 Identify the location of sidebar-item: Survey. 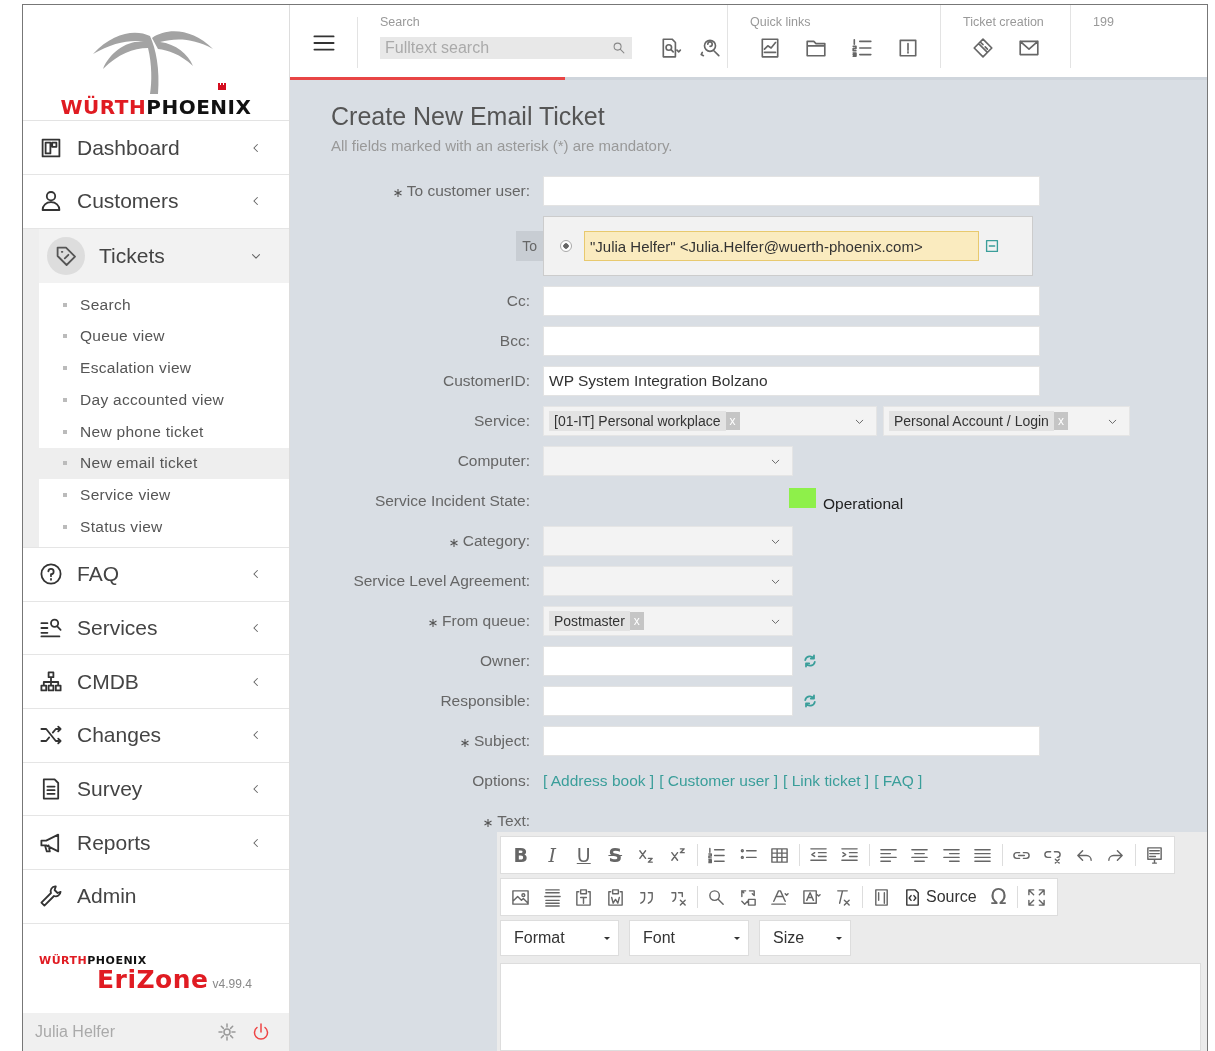
(156, 789).